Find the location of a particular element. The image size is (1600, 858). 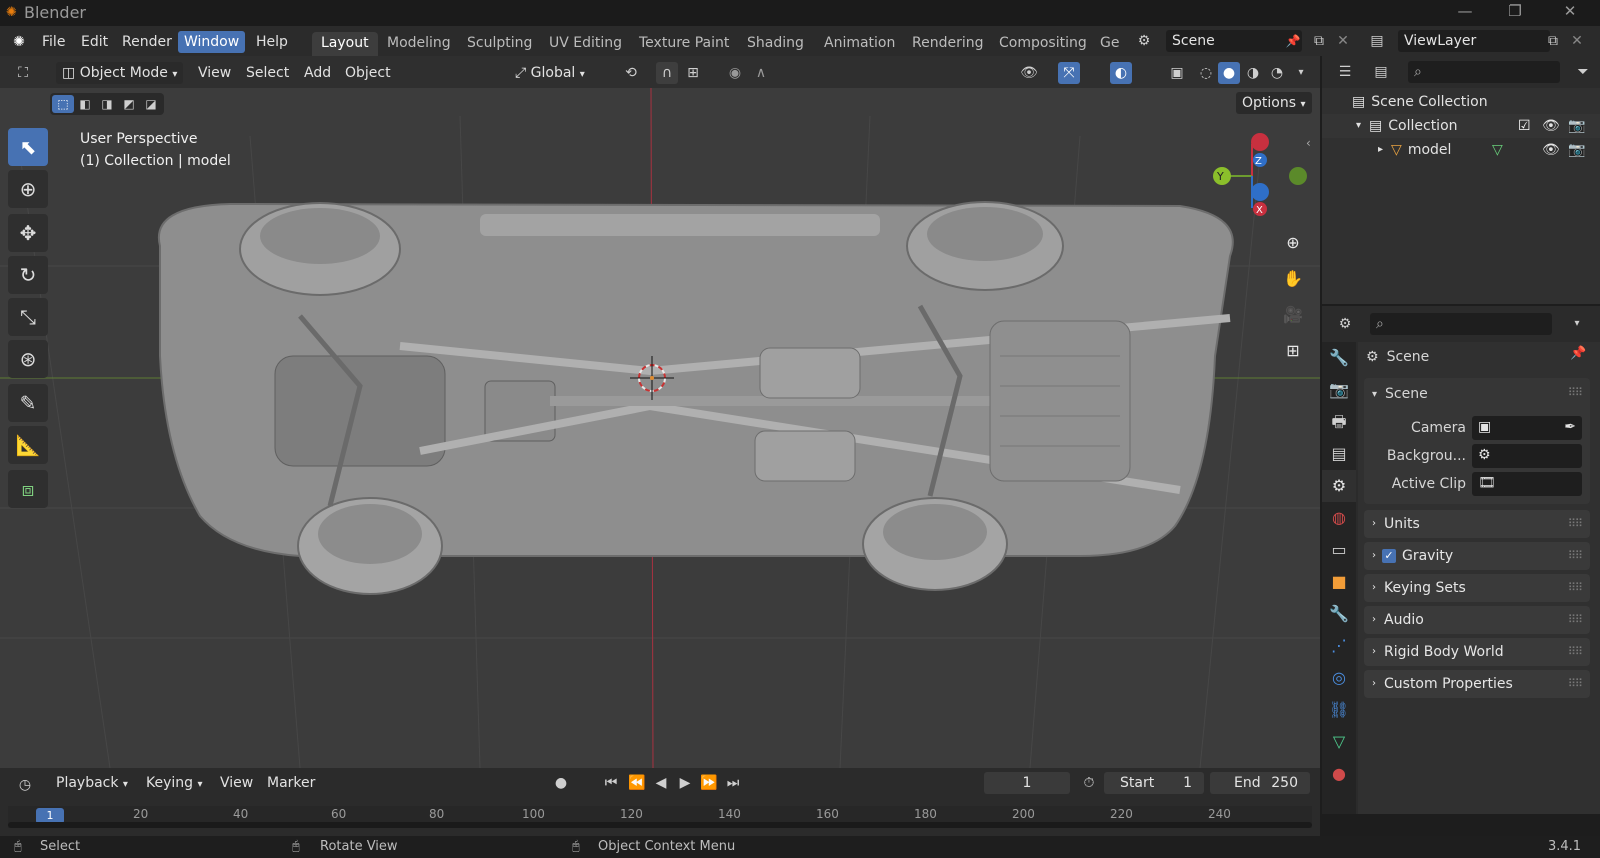

wireframe-shading-icon: ◌ is located at coordinates (1206, 73).